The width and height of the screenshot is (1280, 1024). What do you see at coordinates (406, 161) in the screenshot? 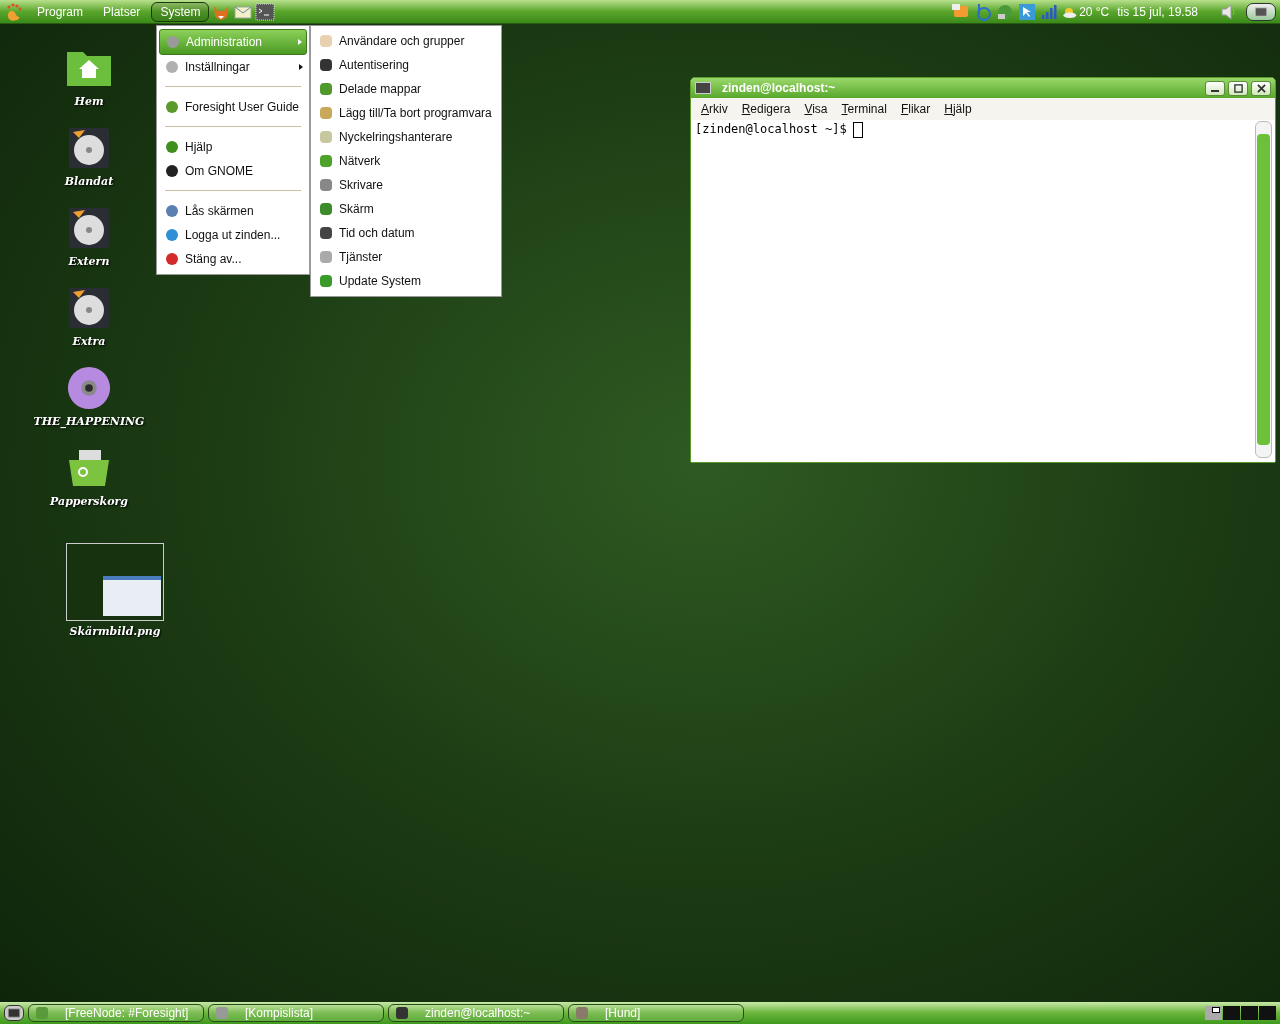
I see `menu-item: Nätverk` at bounding box center [406, 161].